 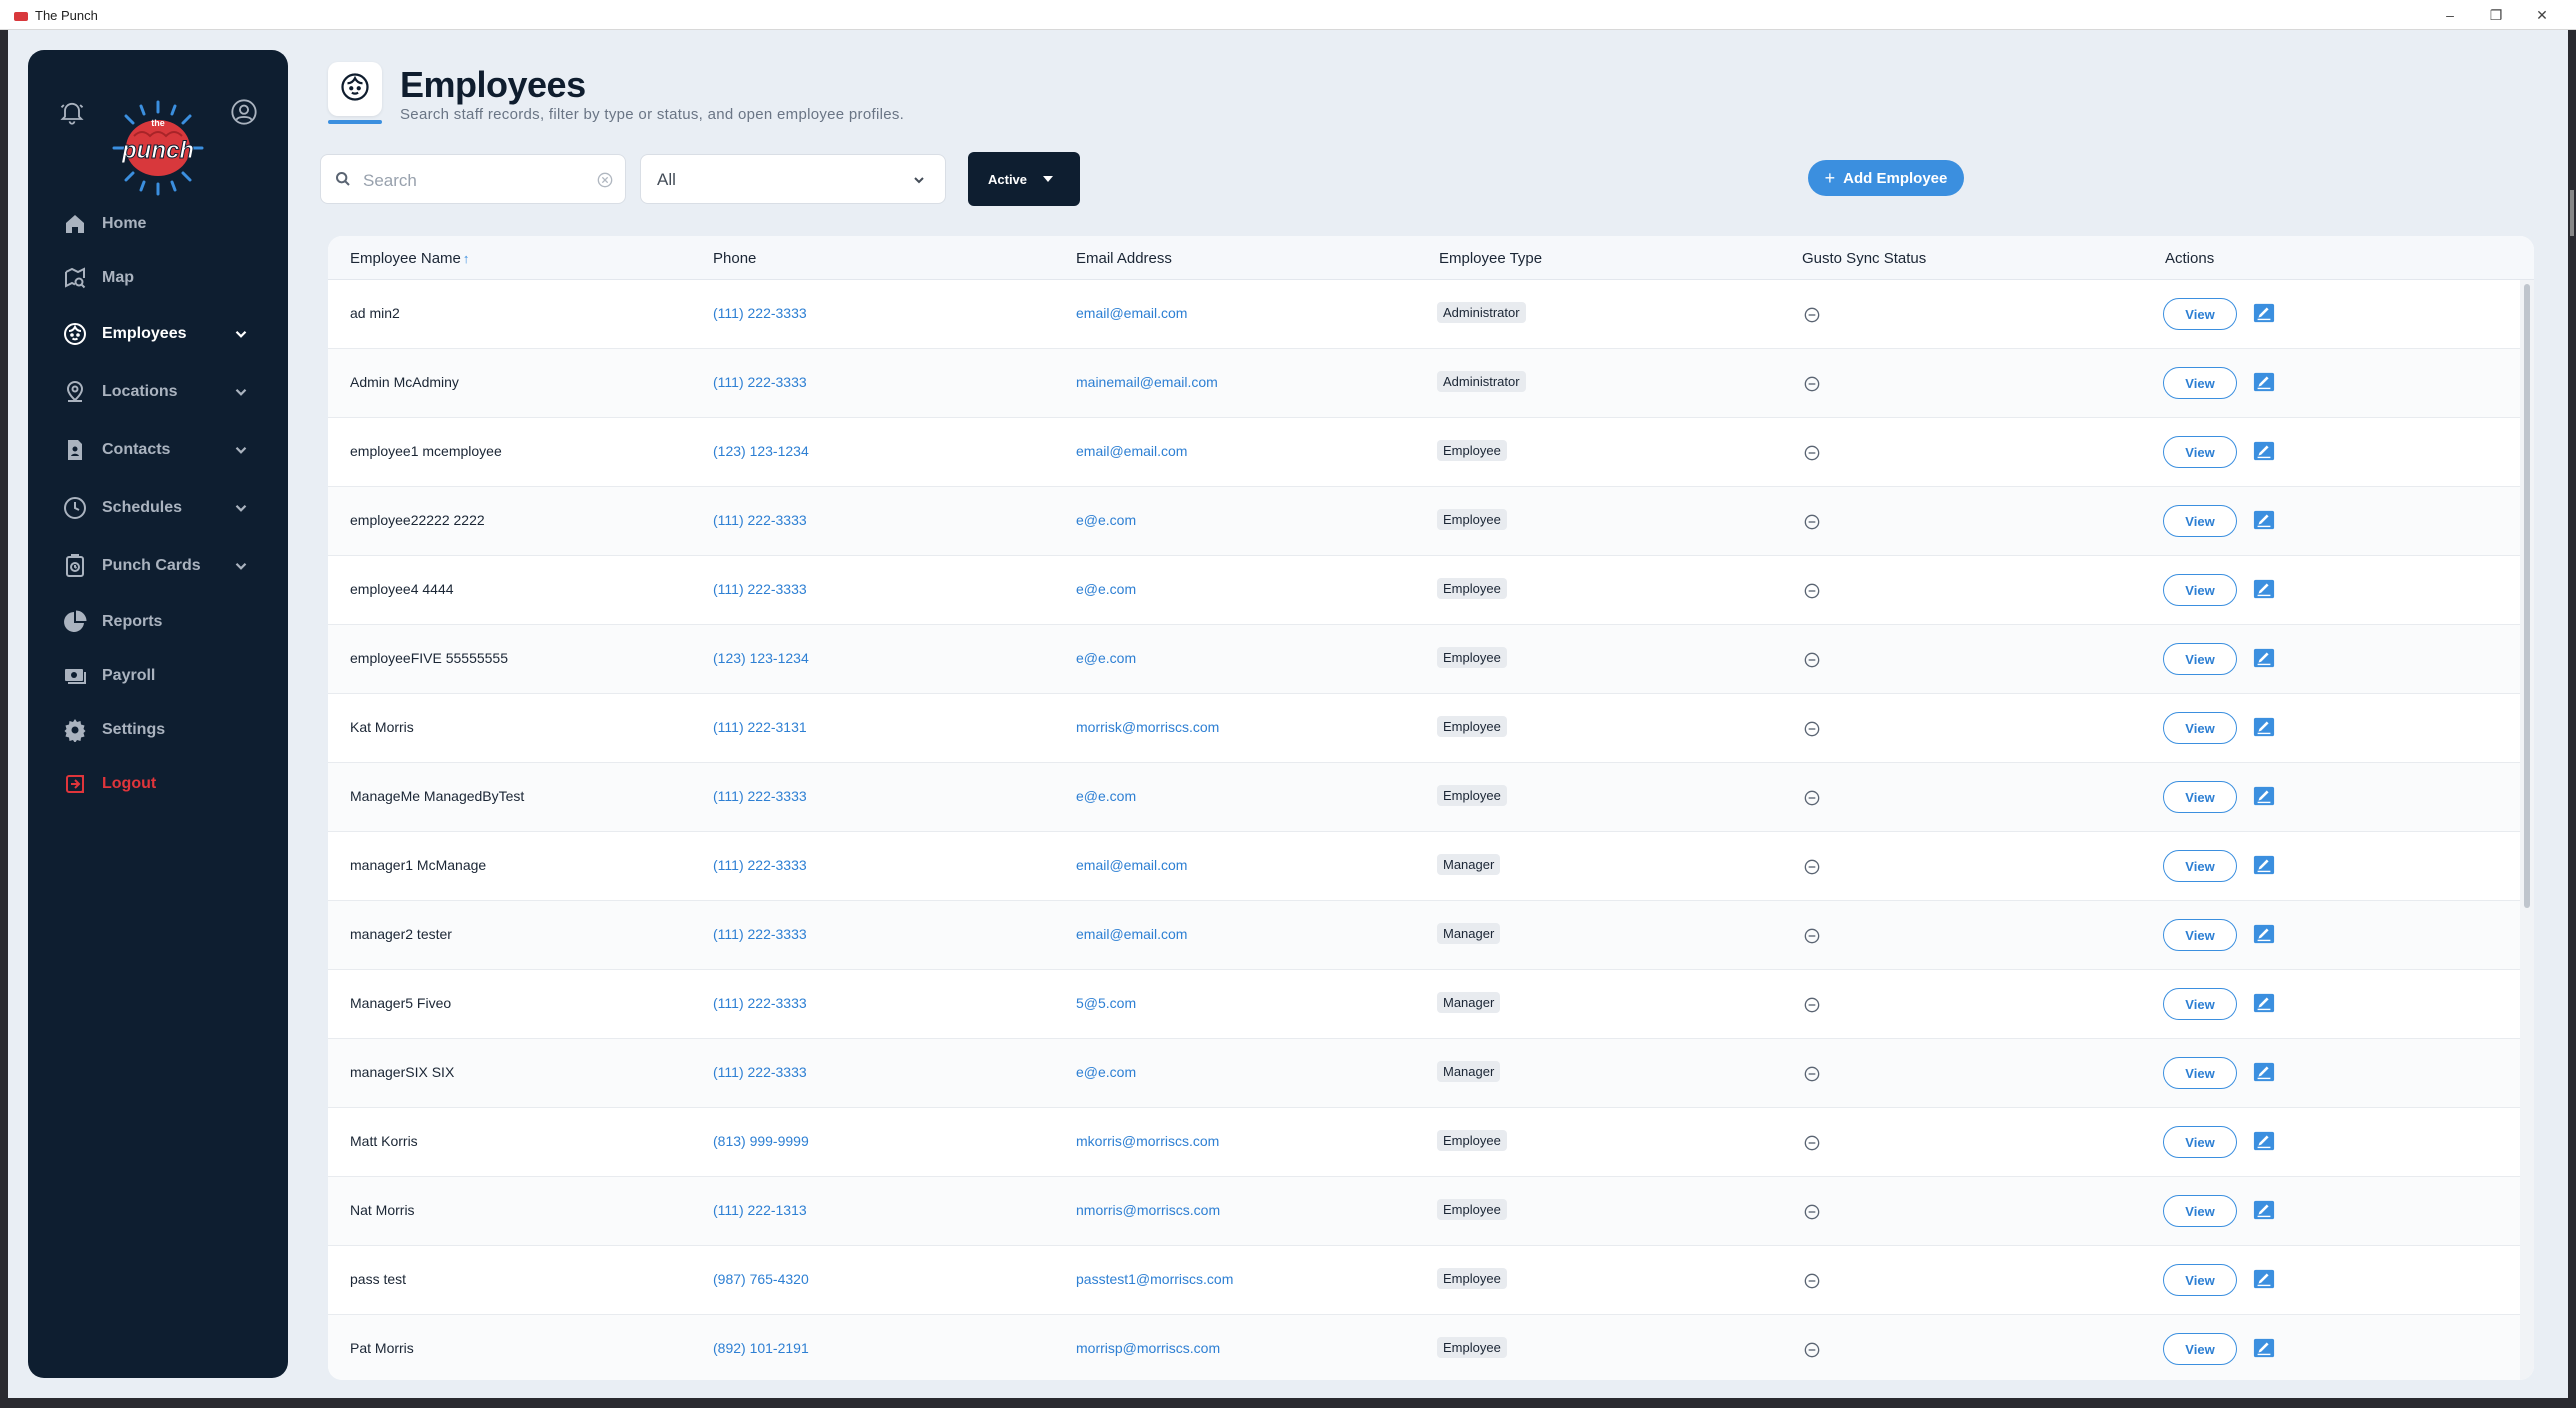 I want to click on phone-link: (111) 222-3131, so click(x=760, y=727).